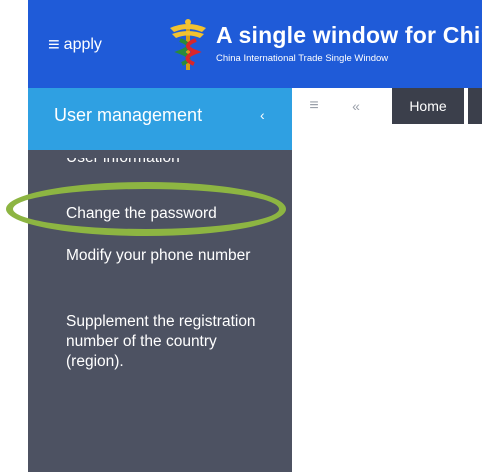 This screenshot has width=482, height=472. What do you see at coordinates (188, 44) in the screenshot?
I see `single-window-logo-icon` at bounding box center [188, 44].